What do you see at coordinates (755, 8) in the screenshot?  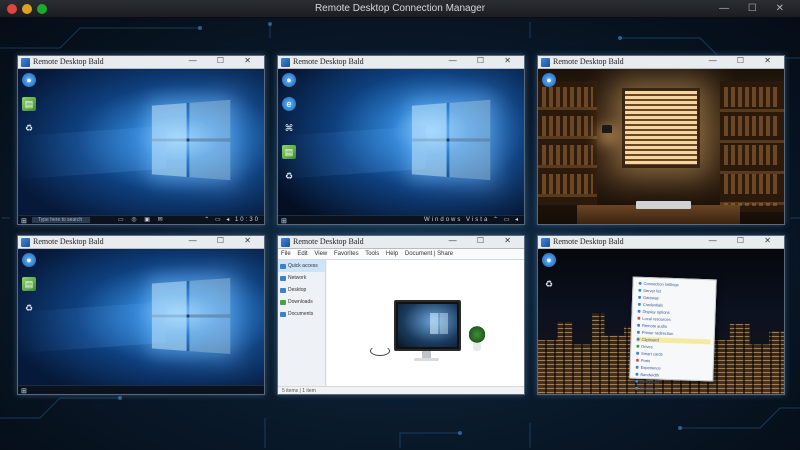 I see `app-window-controls: — ☐ ✕` at bounding box center [755, 8].